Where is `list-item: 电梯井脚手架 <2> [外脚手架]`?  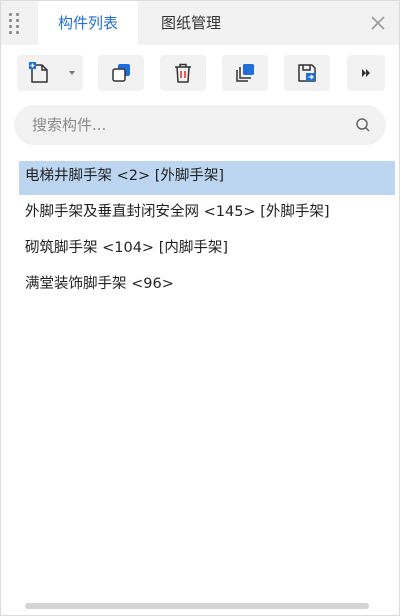
list-item: 电梯井脚手架 <2> [外脚手架] is located at coordinates (207, 178).